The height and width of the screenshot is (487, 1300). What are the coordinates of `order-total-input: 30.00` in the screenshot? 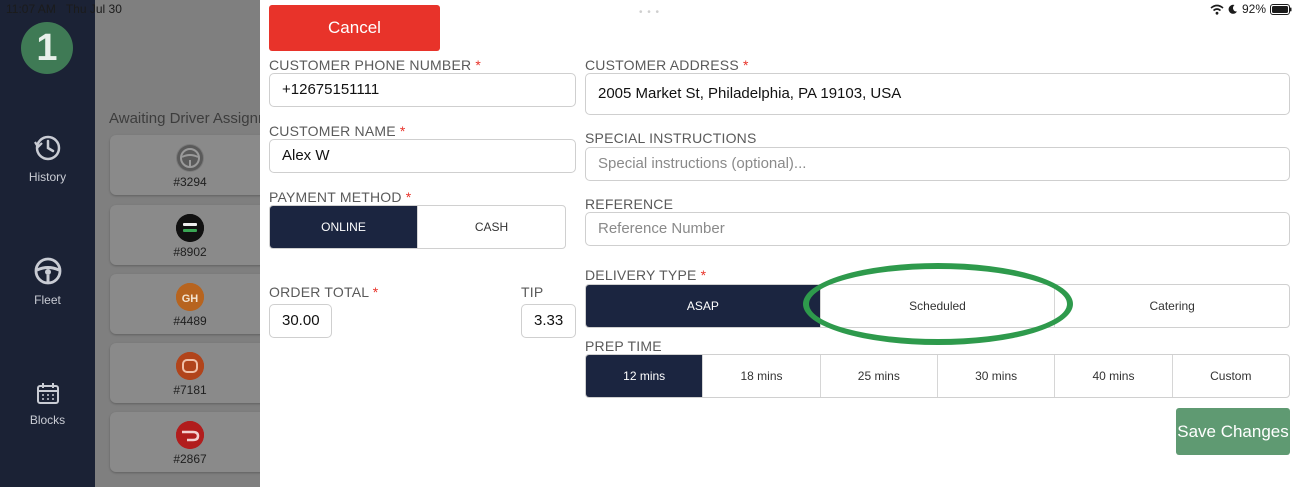 It's located at (300, 321).